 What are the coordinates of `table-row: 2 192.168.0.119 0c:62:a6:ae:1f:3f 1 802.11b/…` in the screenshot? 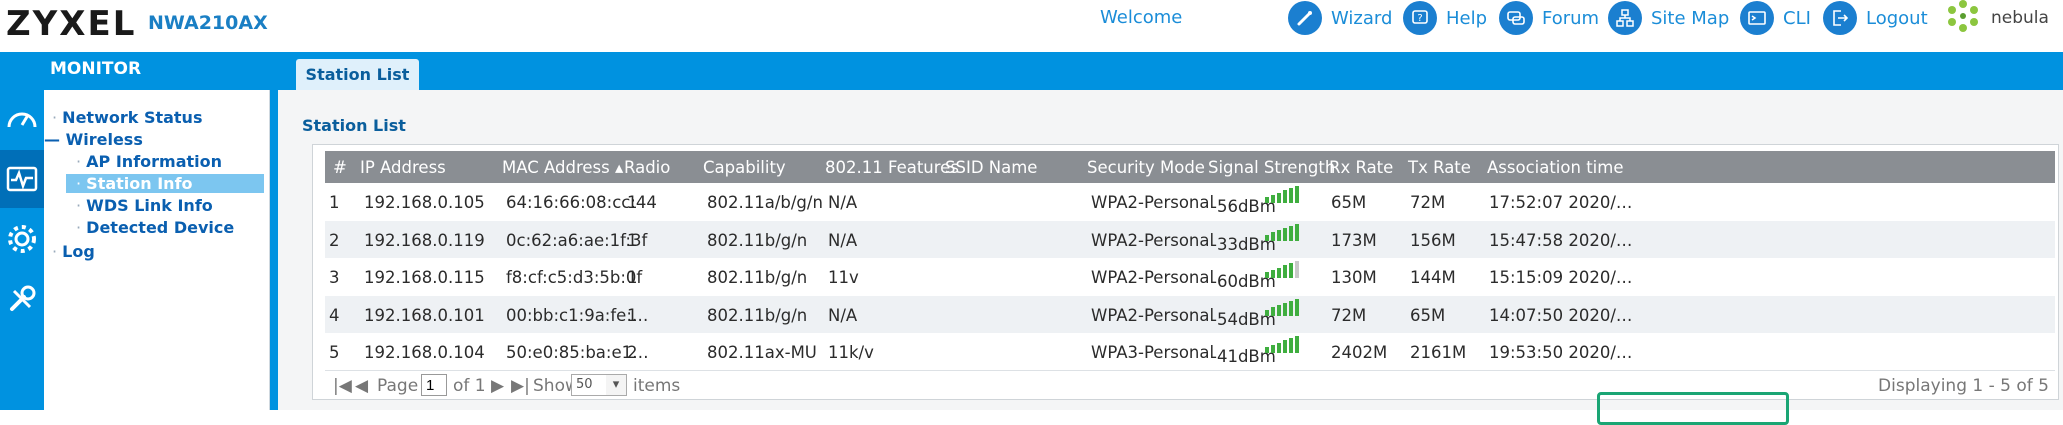 It's located at (1190, 239).